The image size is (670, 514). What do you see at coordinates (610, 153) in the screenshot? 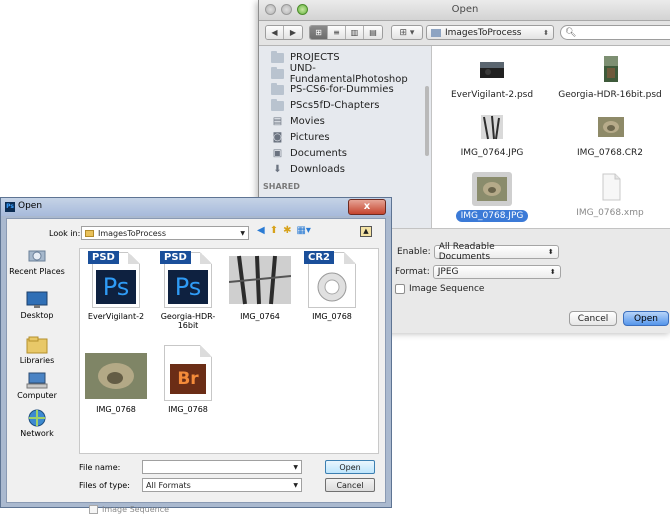
I see `file-name: IMG_0768.CR2` at bounding box center [610, 153].